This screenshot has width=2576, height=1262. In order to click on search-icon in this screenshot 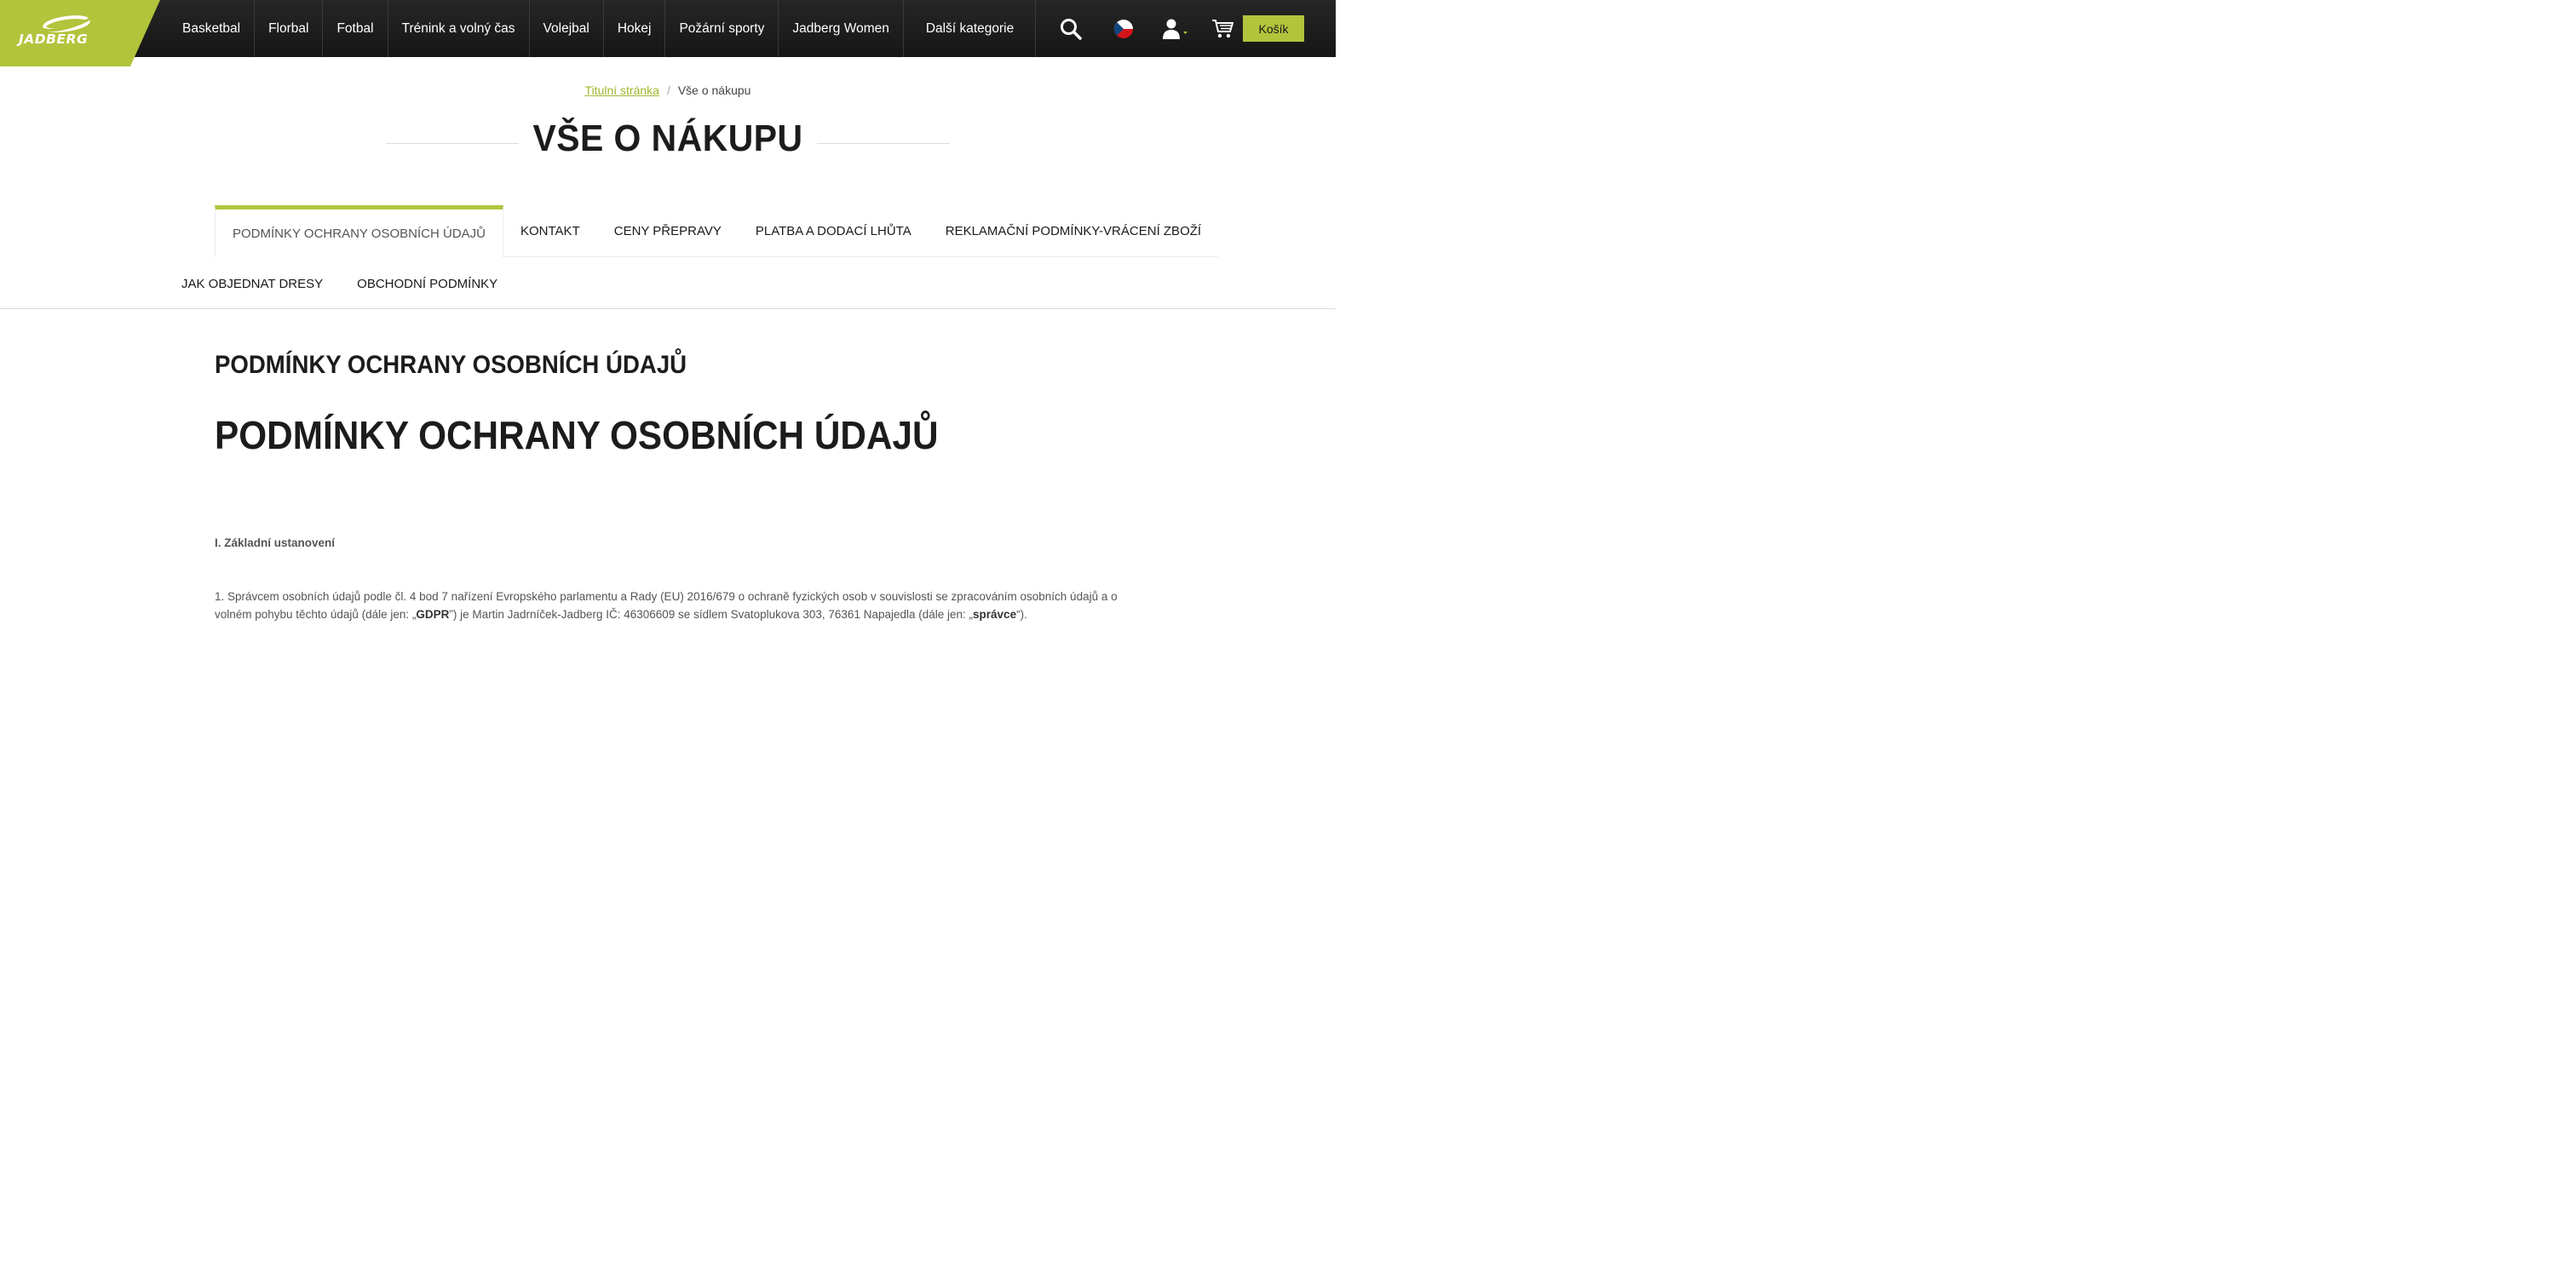, I will do `click(1071, 29)`.